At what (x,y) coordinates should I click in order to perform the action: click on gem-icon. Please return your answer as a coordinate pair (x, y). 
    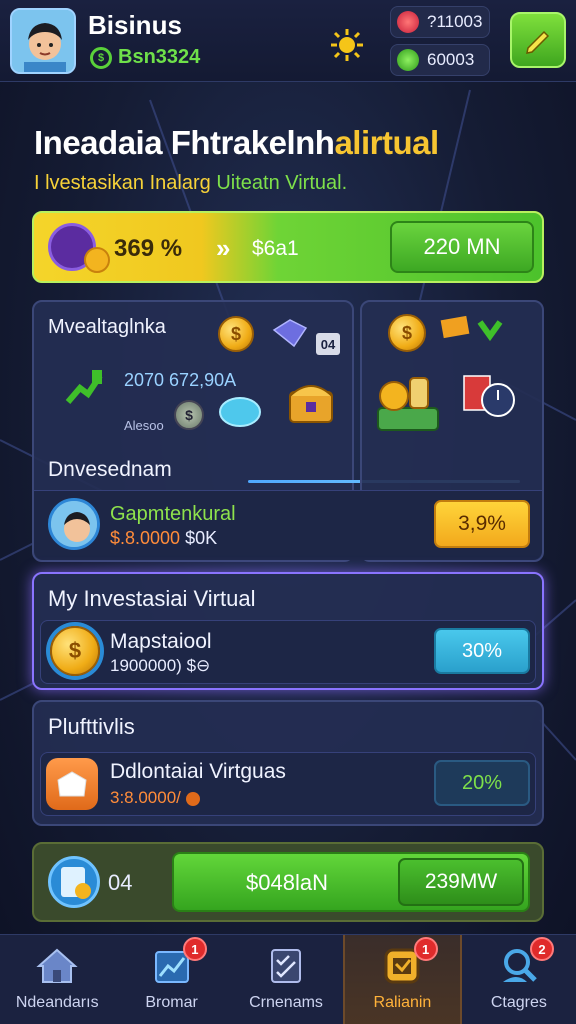
    Looking at the image, I should click on (290, 333).